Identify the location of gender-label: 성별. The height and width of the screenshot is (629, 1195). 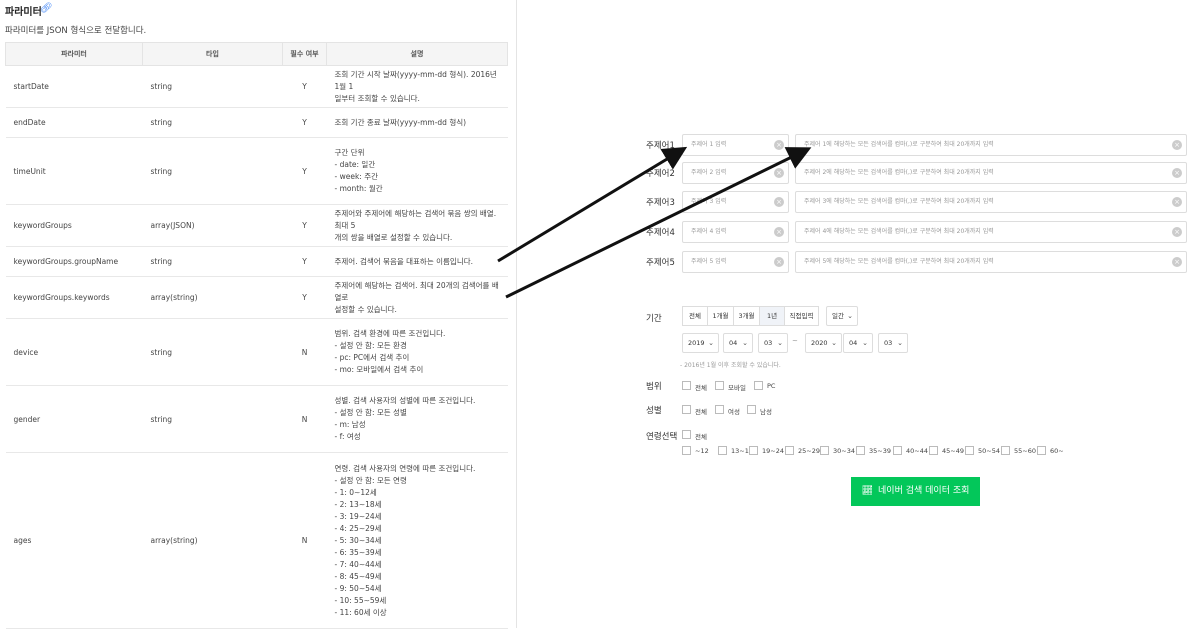
(654, 411).